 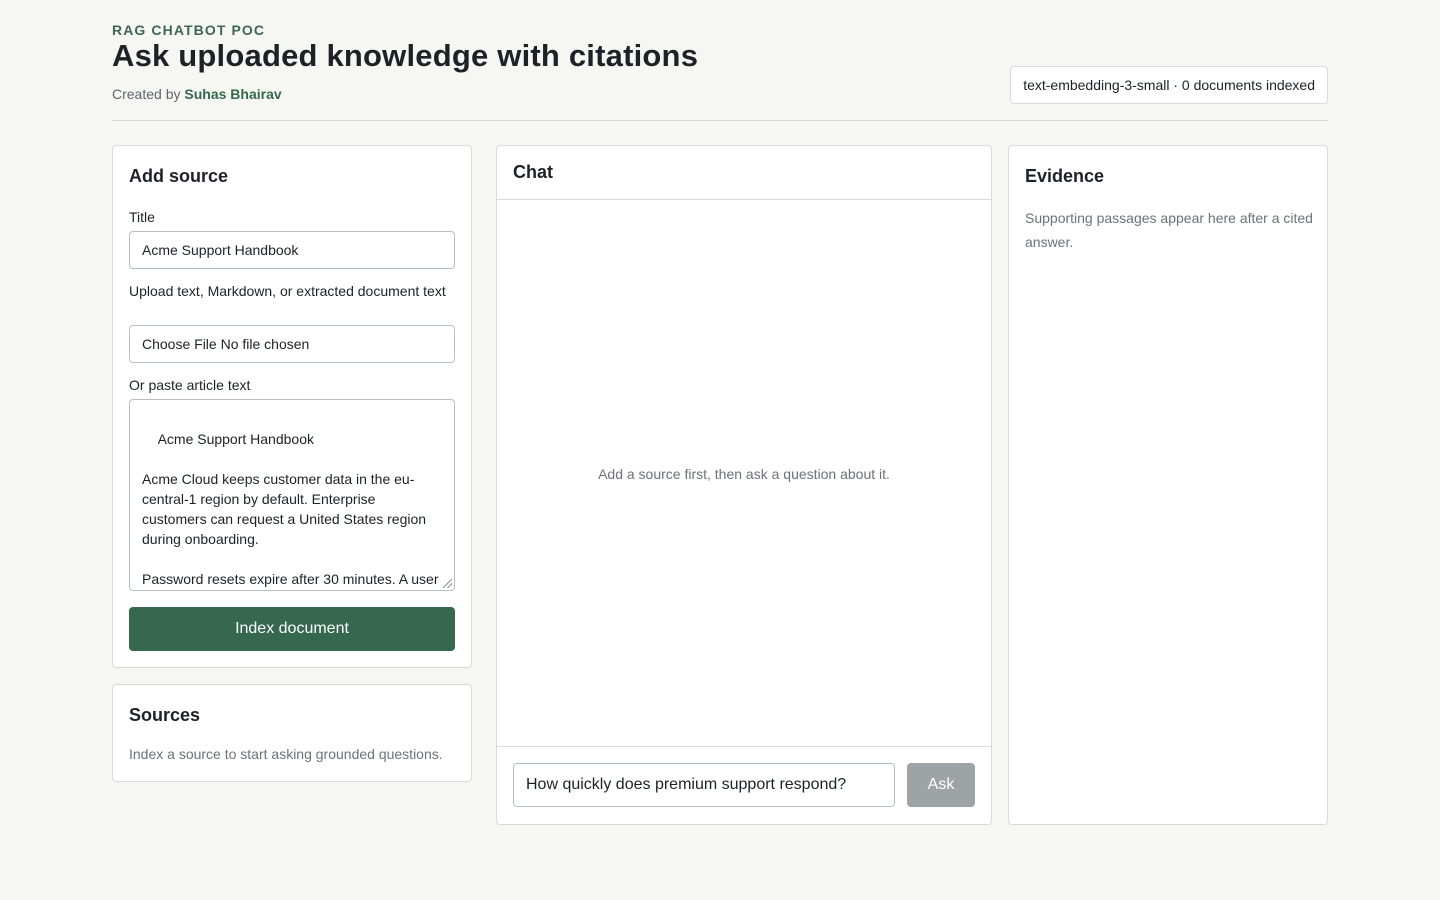 What do you see at coordinates (533, 172) in the screenshot?
I see `chat-heading: Chat` at bounding box center [533, 172].